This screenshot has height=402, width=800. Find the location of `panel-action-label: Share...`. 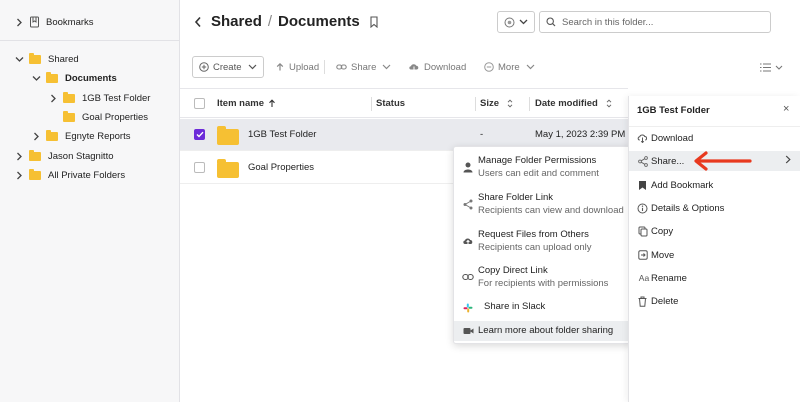

panel-action-label: Share... is located at coordinates (668, 161).